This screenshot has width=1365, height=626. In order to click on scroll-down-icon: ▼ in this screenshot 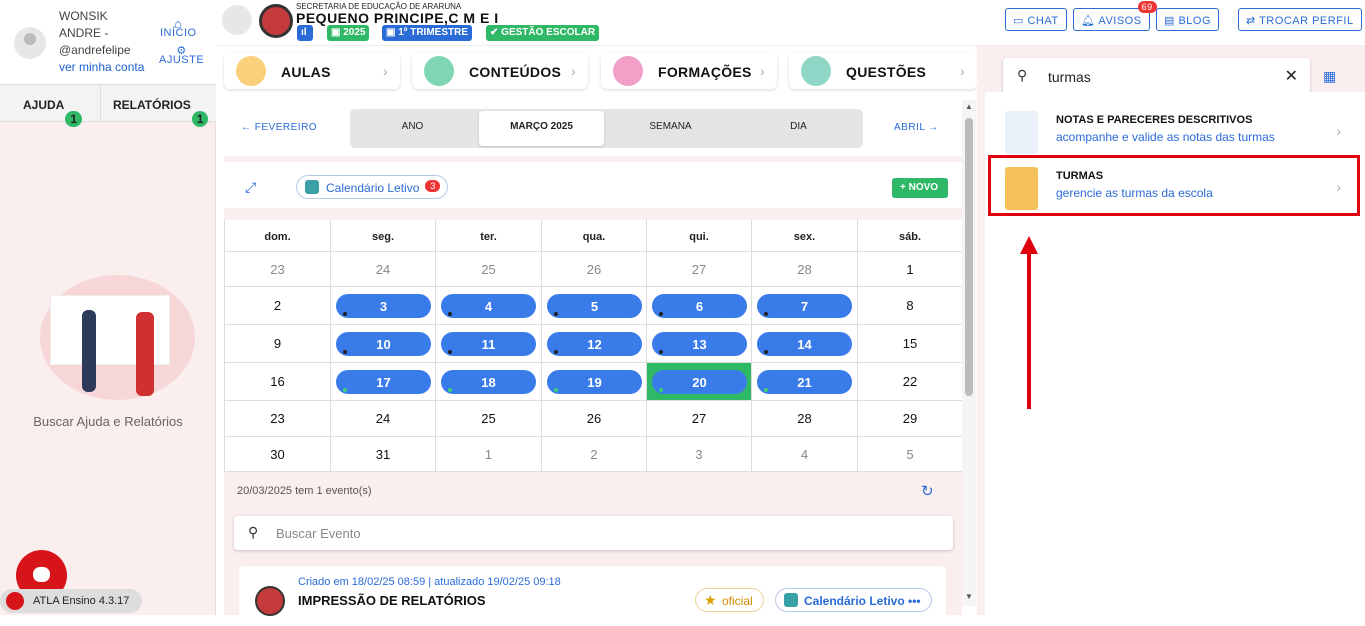, I will do `click(969, 596)`.